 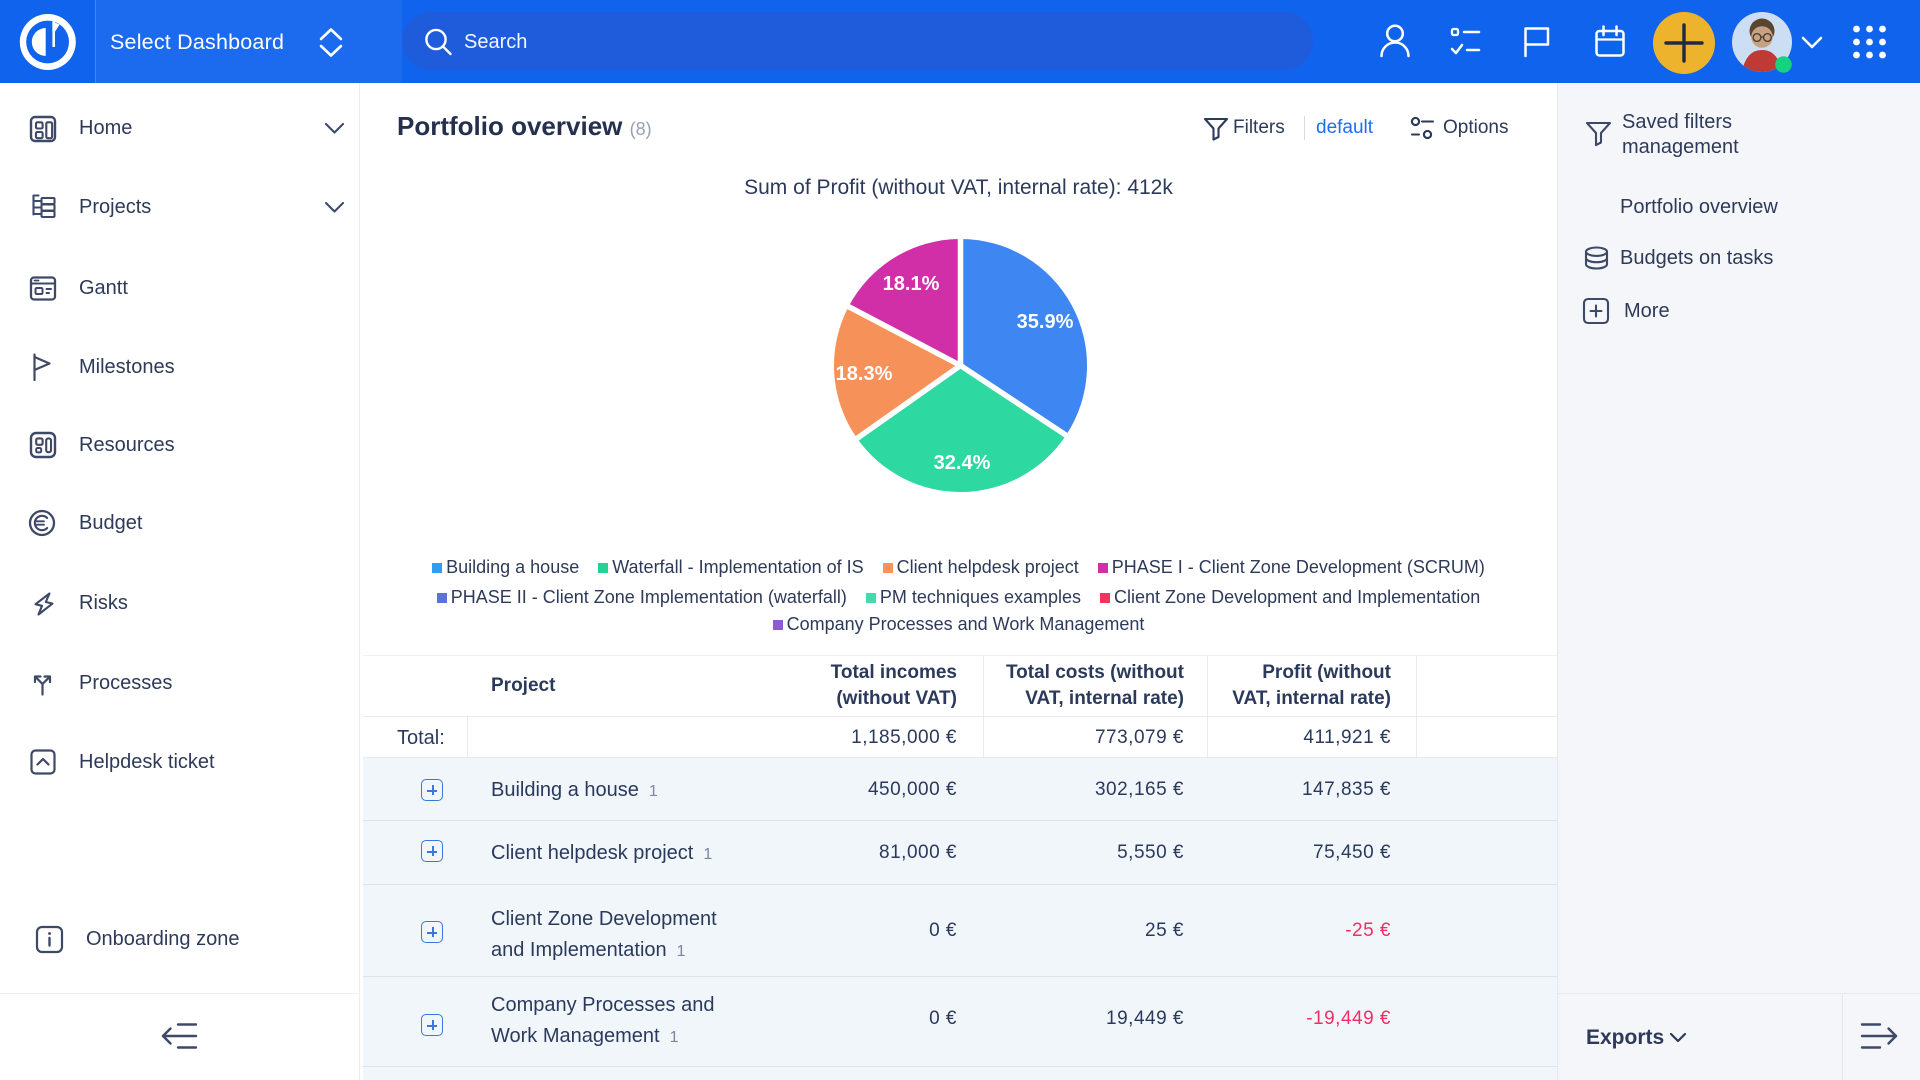 I want to click on svg-text: 32.4%, so click(x=962, y=463).